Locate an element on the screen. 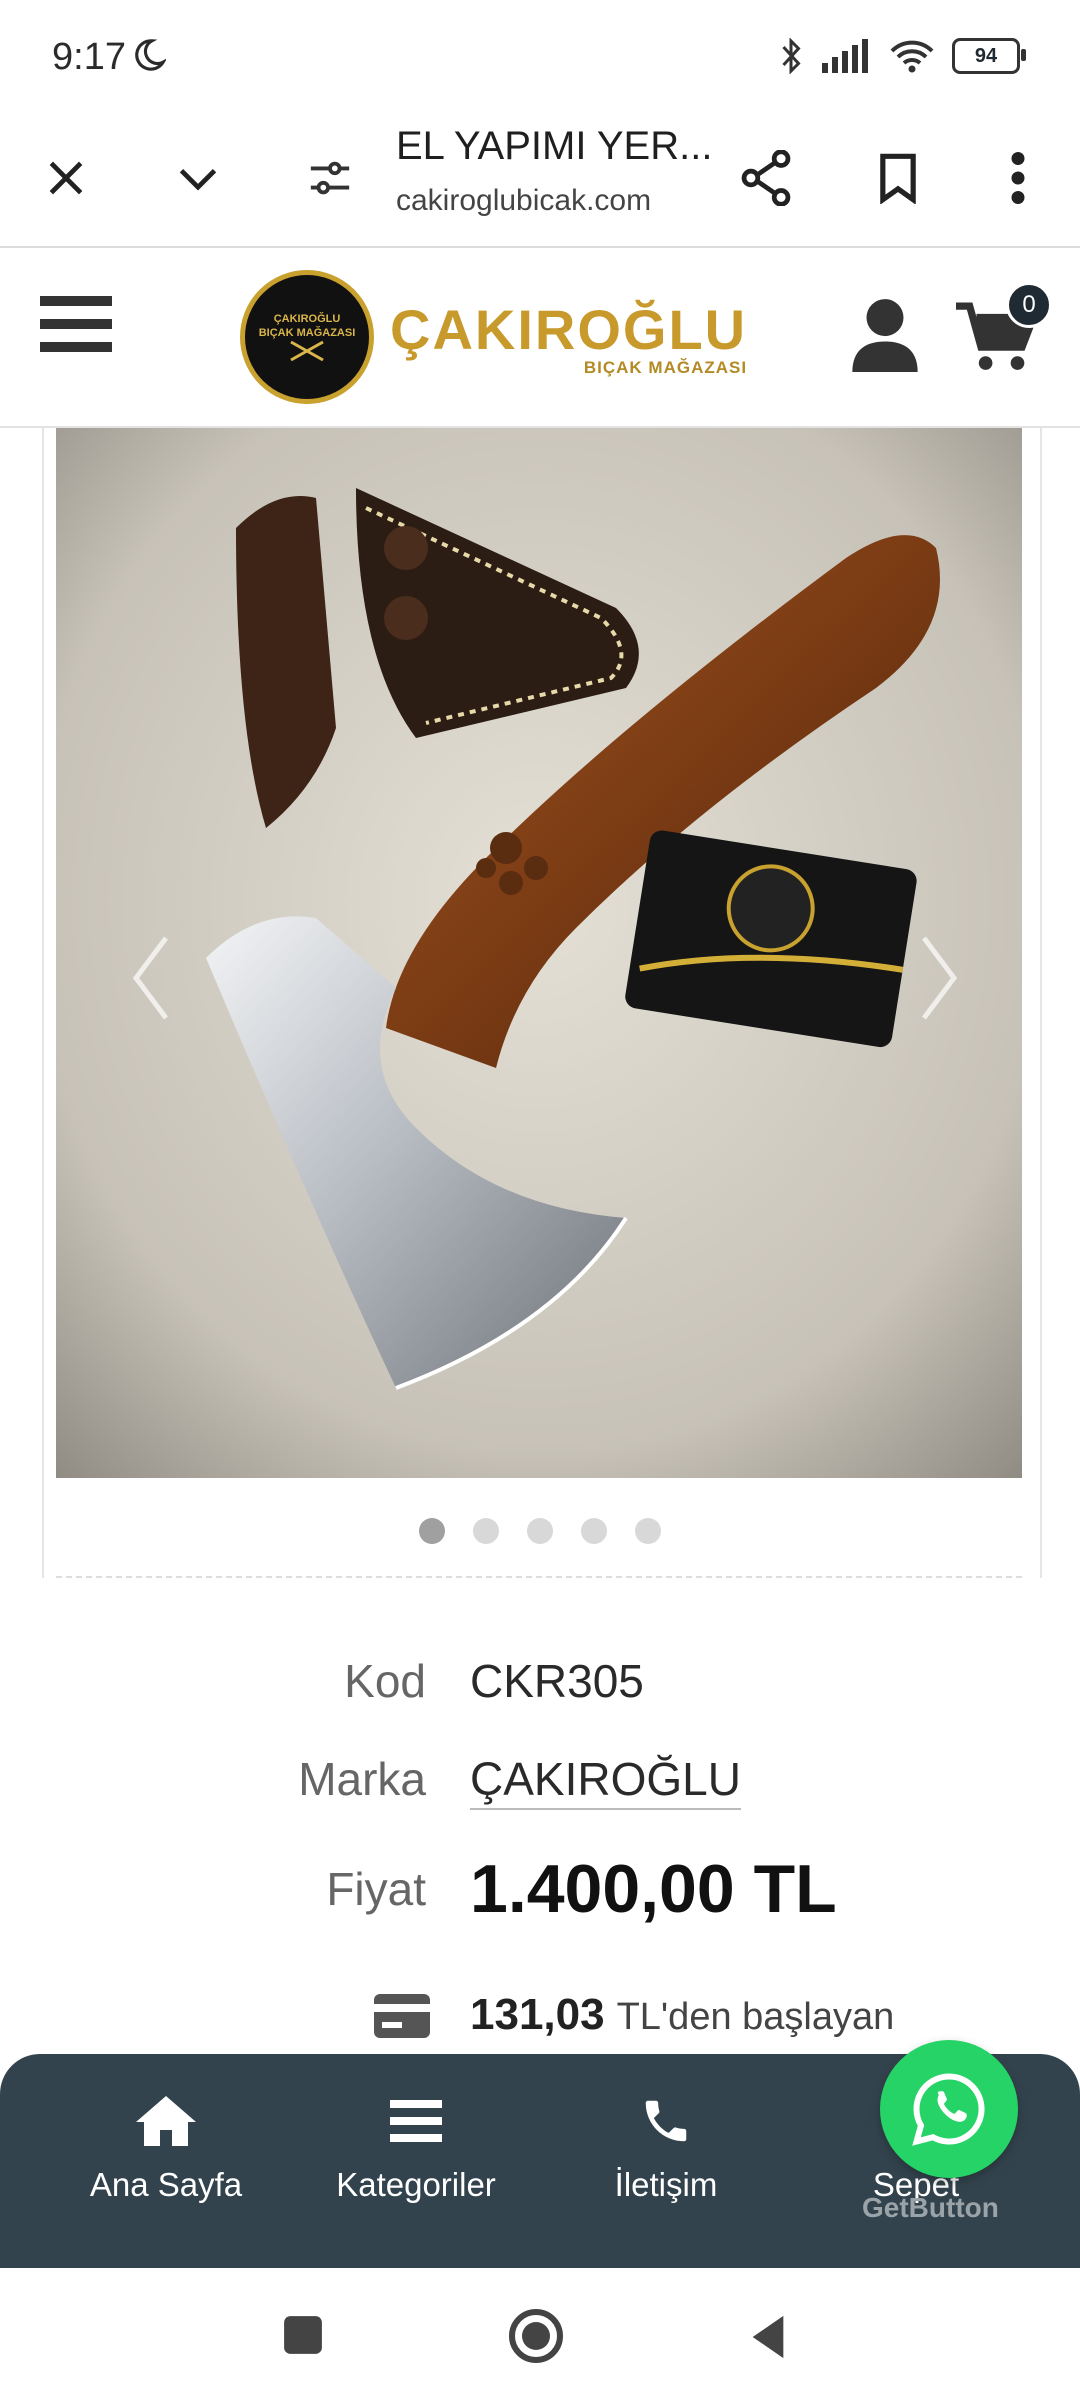  more-menu-button is located at coordinates (1018, 178).